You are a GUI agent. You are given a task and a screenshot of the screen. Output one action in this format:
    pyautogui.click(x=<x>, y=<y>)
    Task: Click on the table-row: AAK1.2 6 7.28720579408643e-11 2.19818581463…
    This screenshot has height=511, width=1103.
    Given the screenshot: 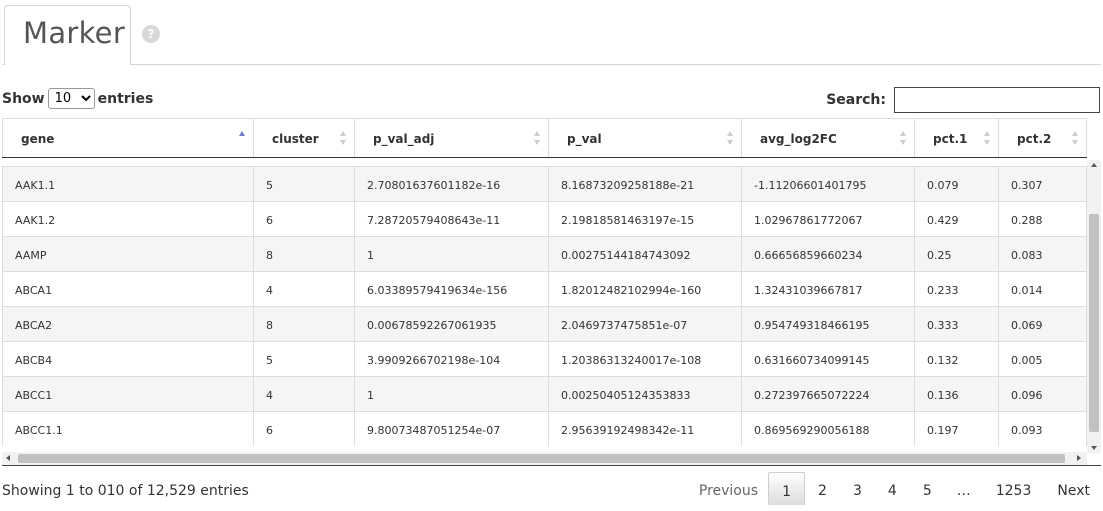 What is the action you would take?
    pyautogui.click(x=544, y=218)
    